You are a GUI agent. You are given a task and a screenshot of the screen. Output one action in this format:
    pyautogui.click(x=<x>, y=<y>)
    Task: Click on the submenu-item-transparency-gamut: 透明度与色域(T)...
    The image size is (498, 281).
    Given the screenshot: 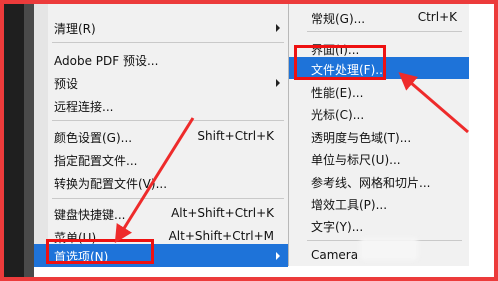 What is the action you would take?
    pyautogui.click(x=379, y=136)
    